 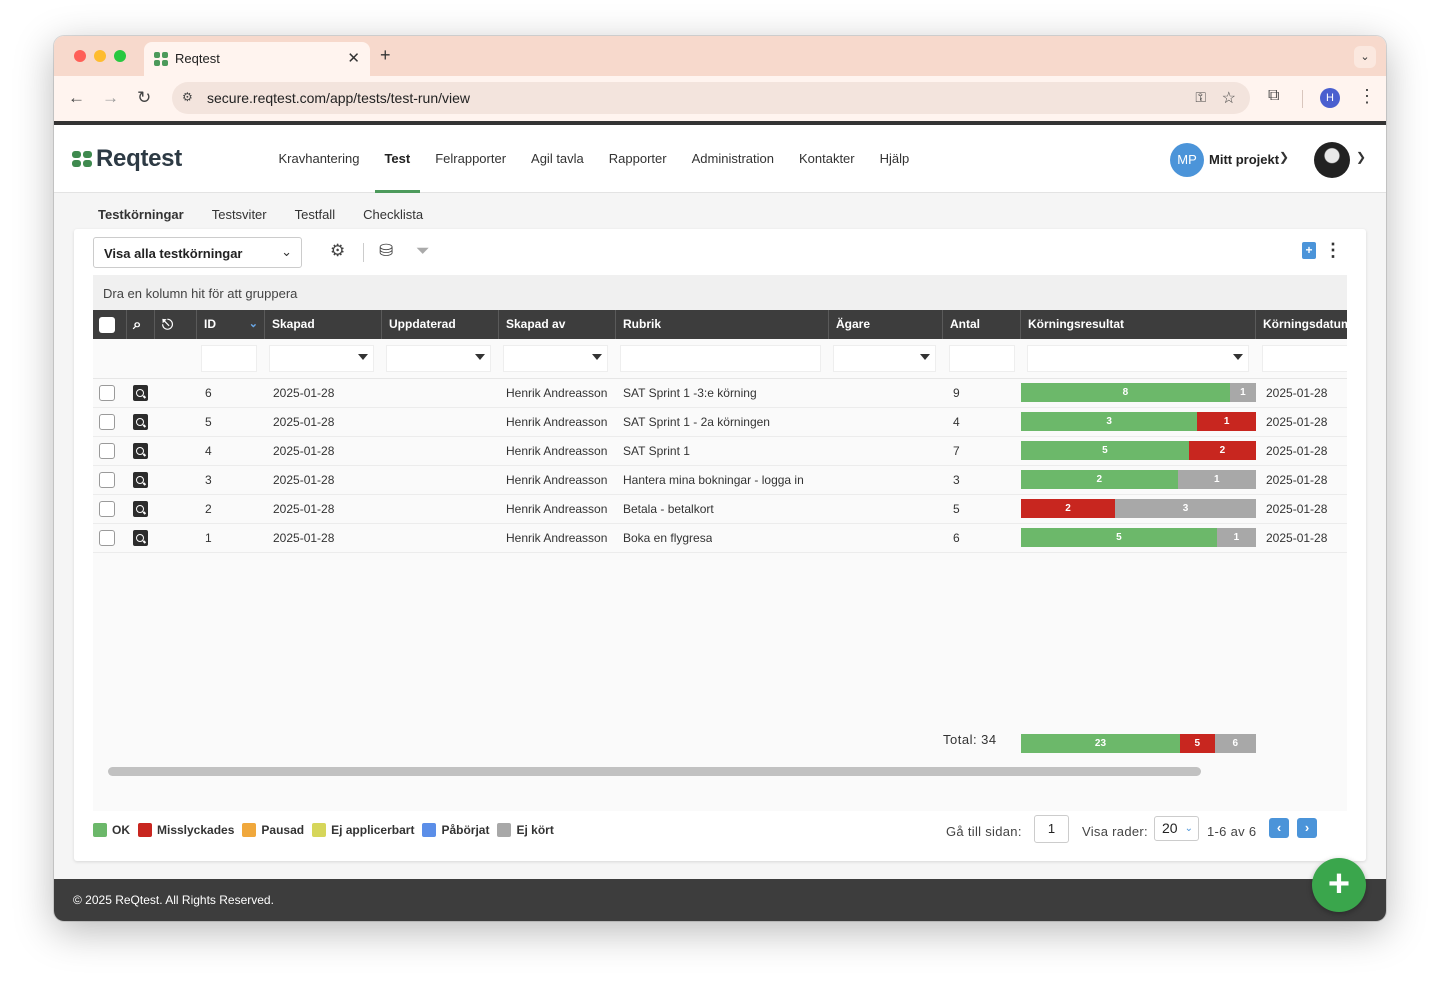 I want to click on user-chevron-down-icon: ❯, so click(x=1361, y=157).